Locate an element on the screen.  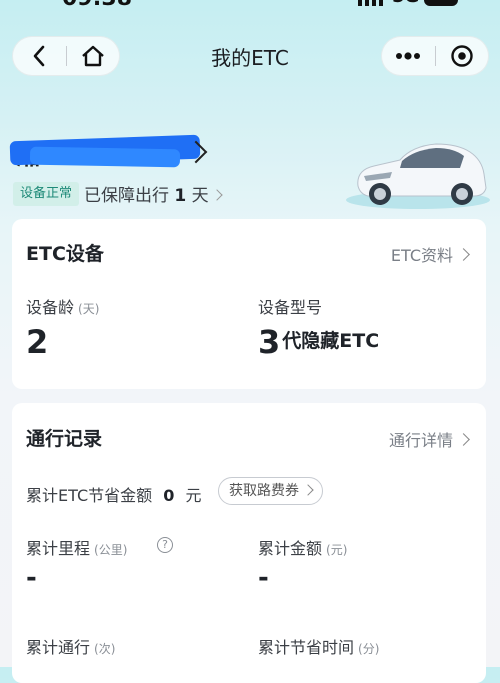
device-model-num: 3 is located at coordinates (269, 342).